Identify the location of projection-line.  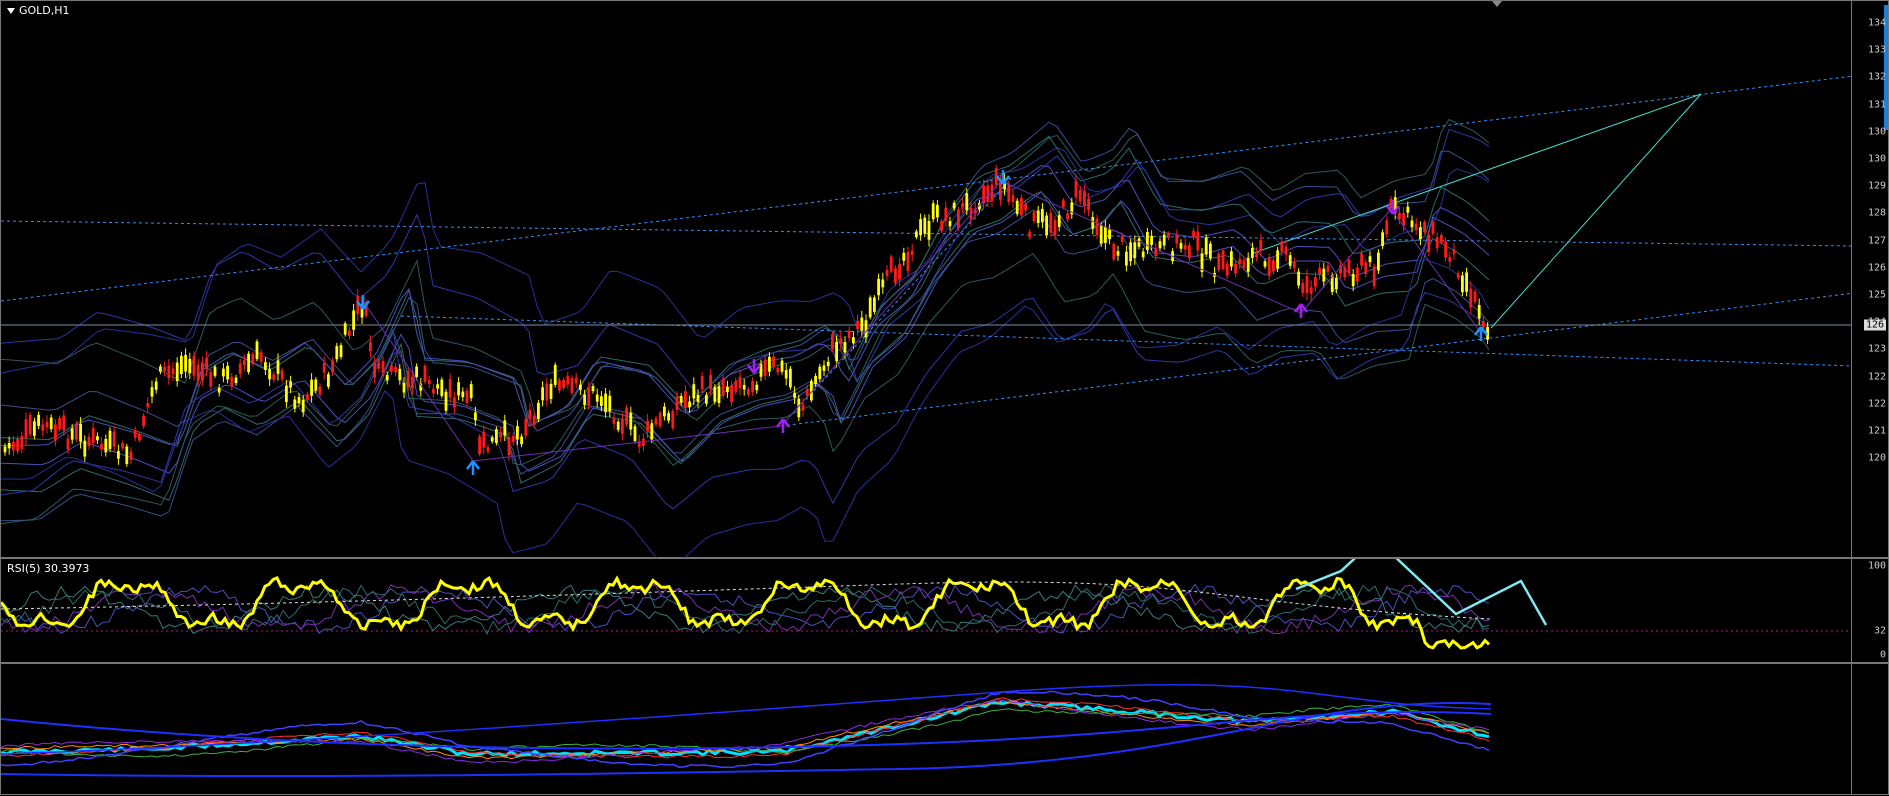
(1476, 174).